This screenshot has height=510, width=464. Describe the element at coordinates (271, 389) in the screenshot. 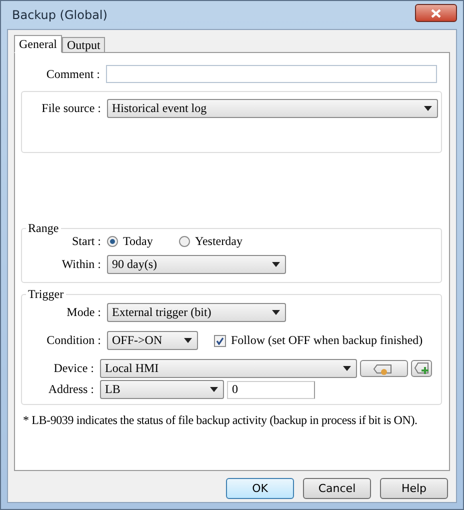

I see `address-field: 0` at that location.